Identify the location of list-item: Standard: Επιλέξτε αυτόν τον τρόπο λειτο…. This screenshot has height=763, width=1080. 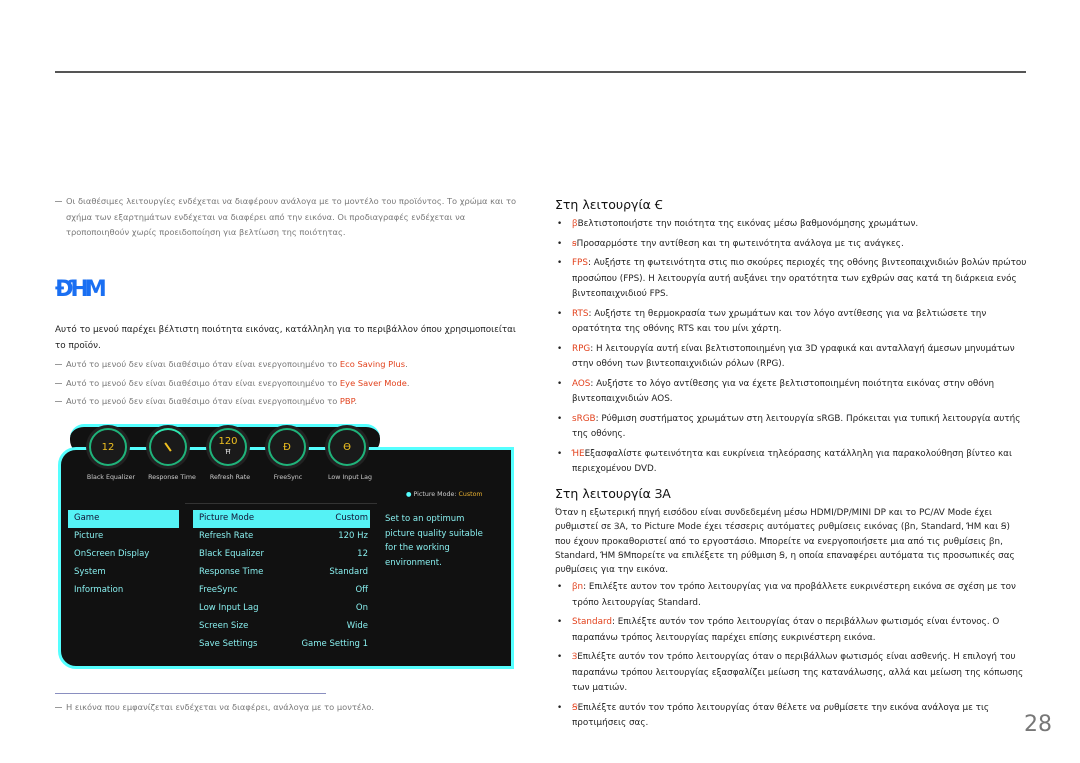
(791, 630).